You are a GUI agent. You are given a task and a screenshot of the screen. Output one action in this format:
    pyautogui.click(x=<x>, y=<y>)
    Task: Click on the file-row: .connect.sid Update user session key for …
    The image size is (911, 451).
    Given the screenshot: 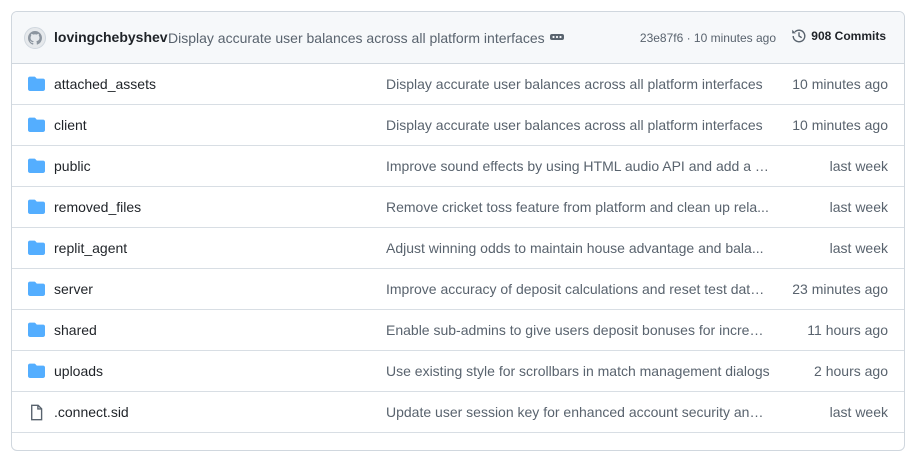 What is the action you would take?
    pyautogui.click(x=458, y=412)
    